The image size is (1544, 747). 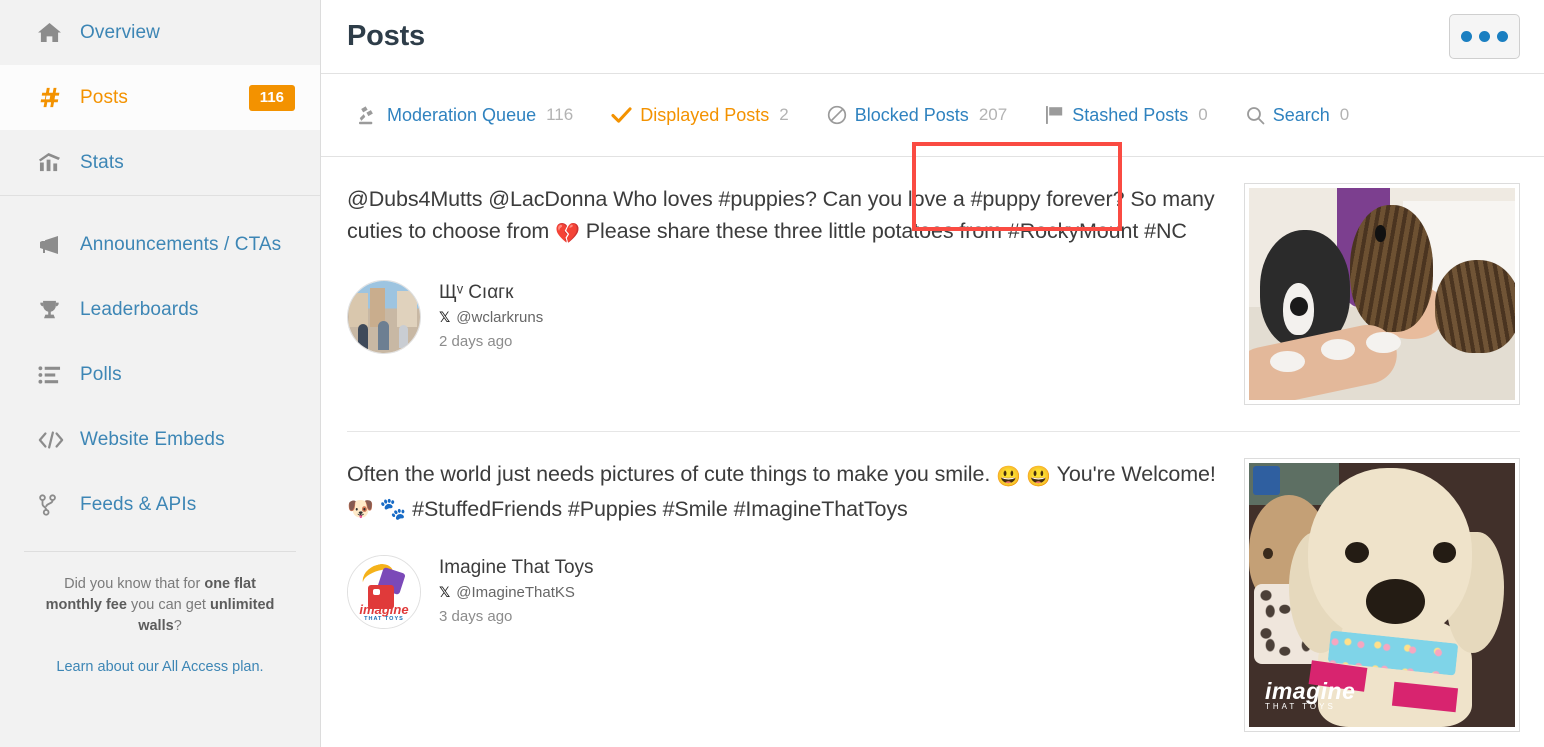 I want to click on promo-text-b: you can get, so click(x=168, y=605).